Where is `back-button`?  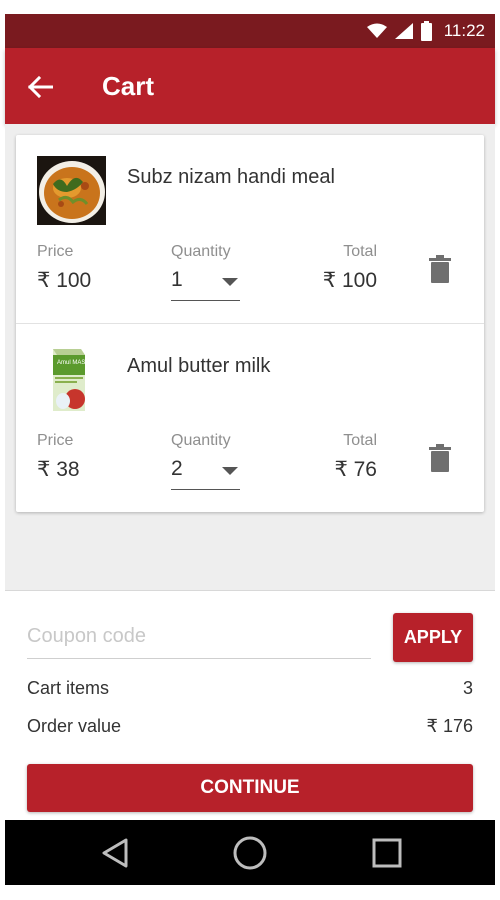
back-button is located at coordinates (40, 87).